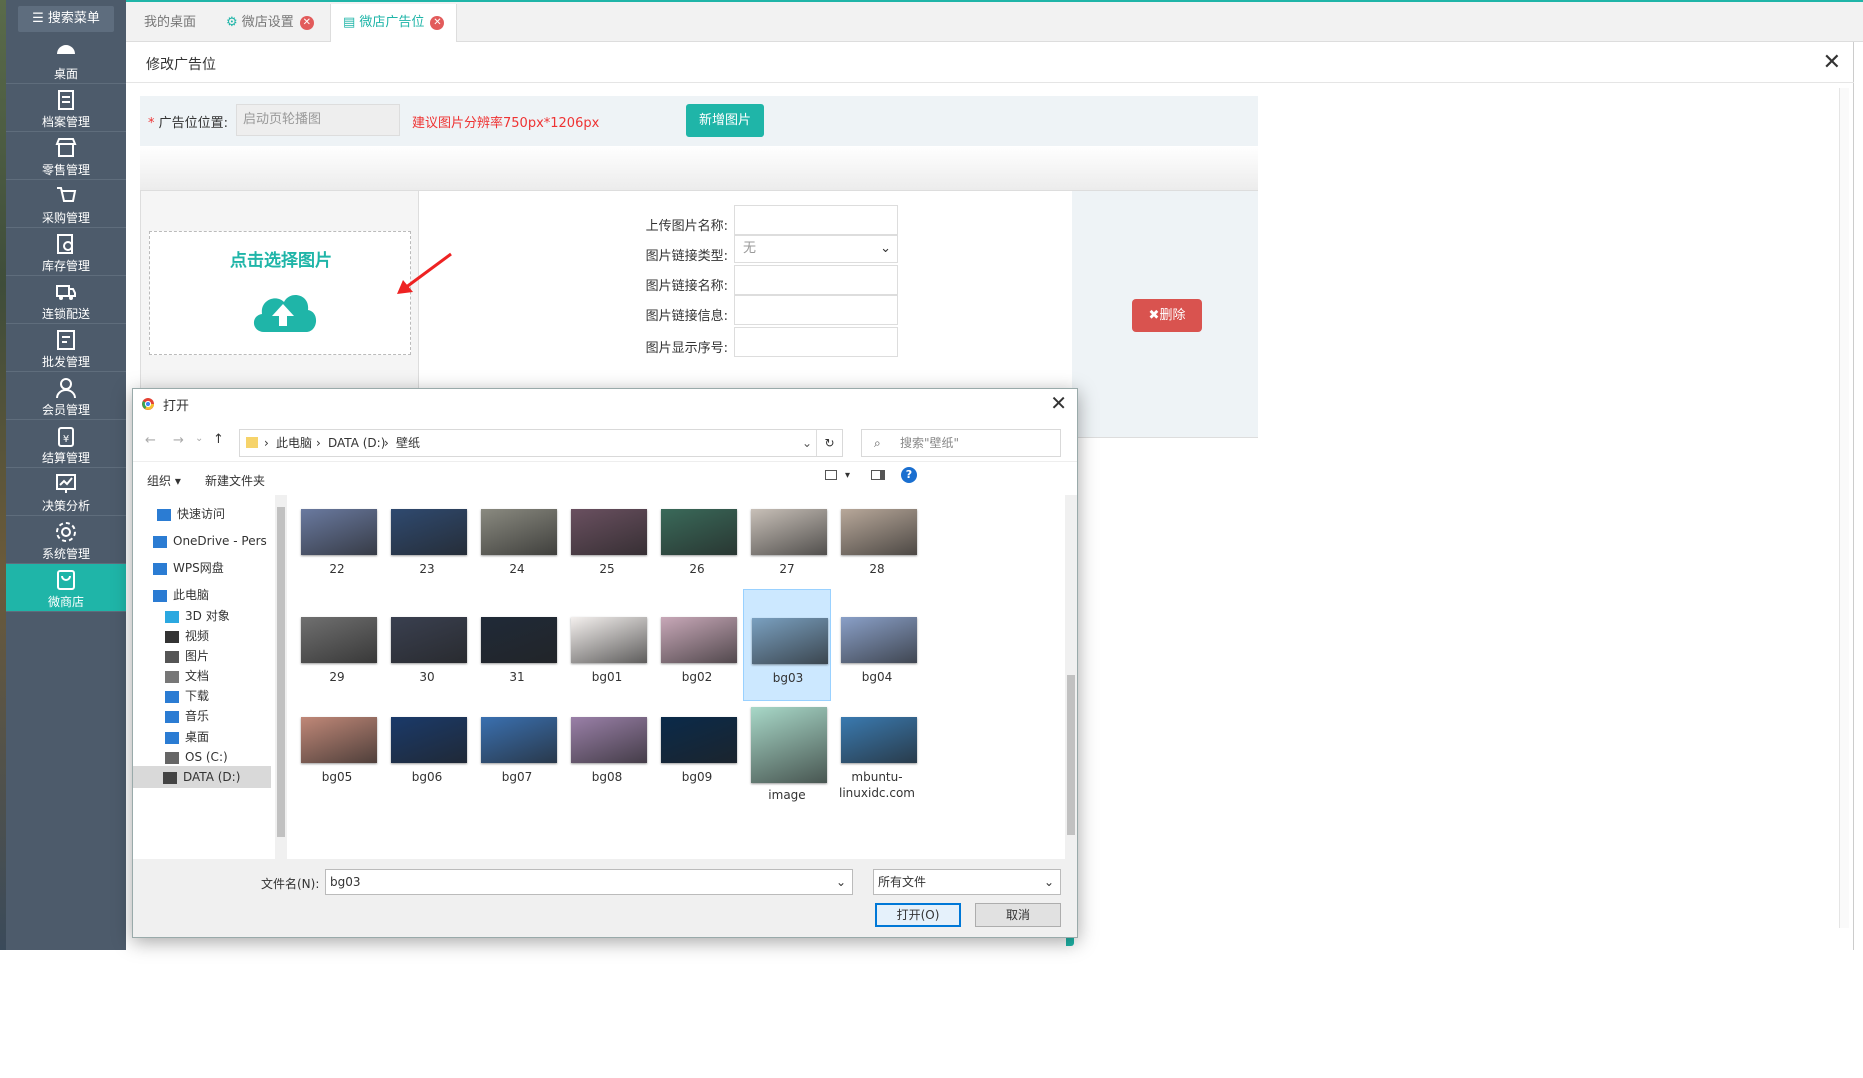 The image size is (1863, 1078). Describe the element at coordinates (517, 645) in the screenshot. I see `file-item: 31` at that location.